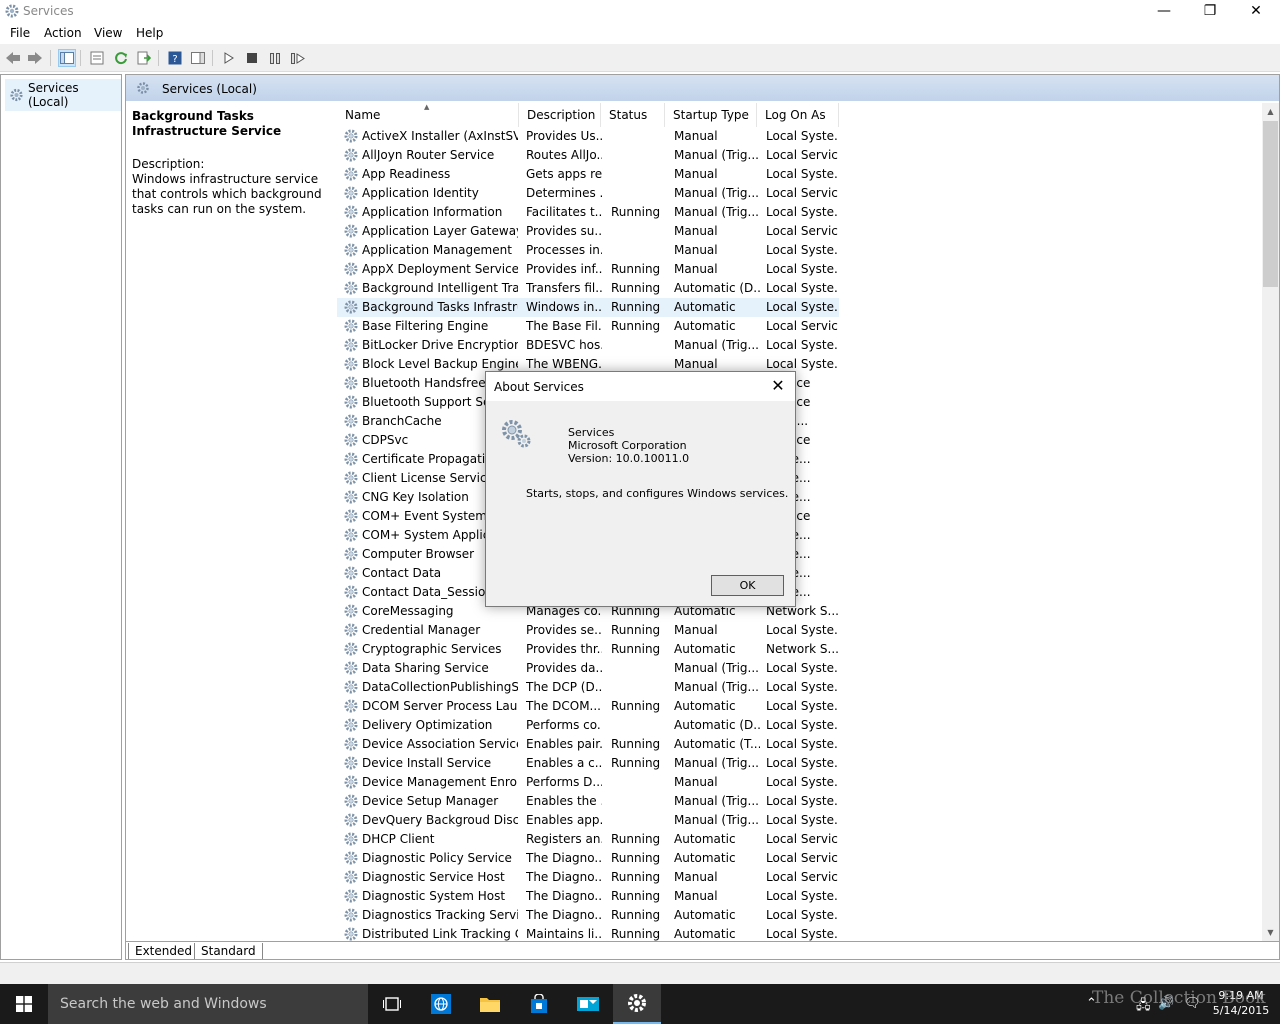 This screenshot has height=1024, width=1280. I want to click on dialog-close-button: ✕, so click(778, 385).